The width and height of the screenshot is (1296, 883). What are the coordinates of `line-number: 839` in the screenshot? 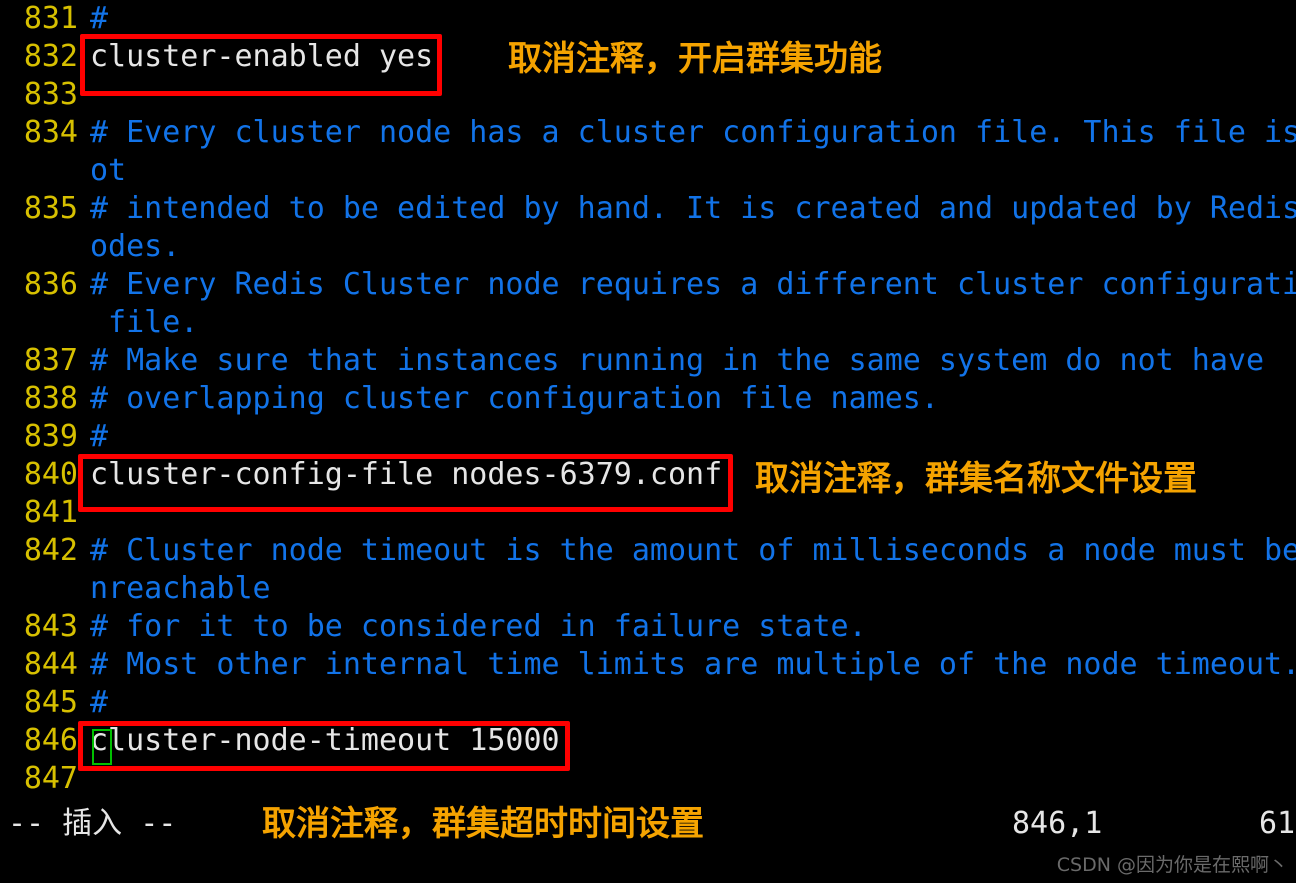 It's located at (50, 436).